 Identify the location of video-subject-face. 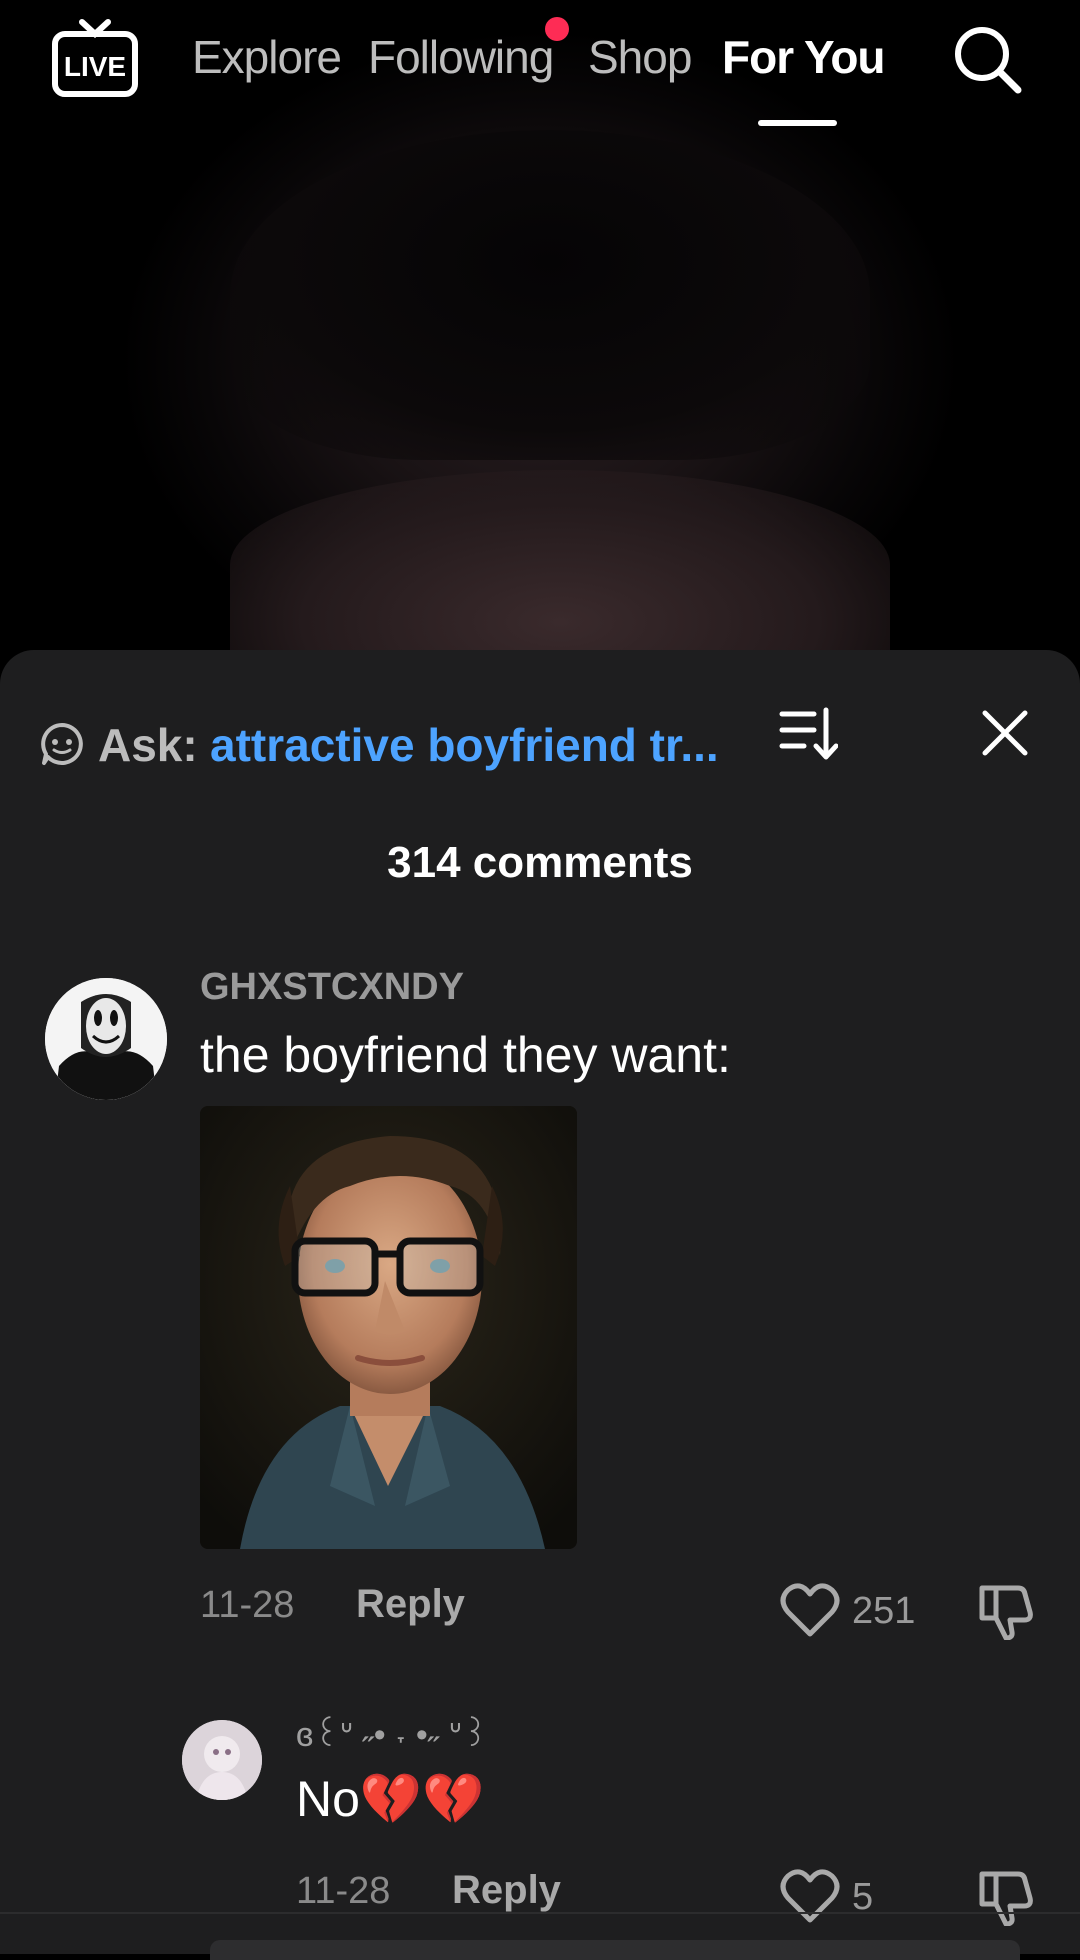
(560, 565).